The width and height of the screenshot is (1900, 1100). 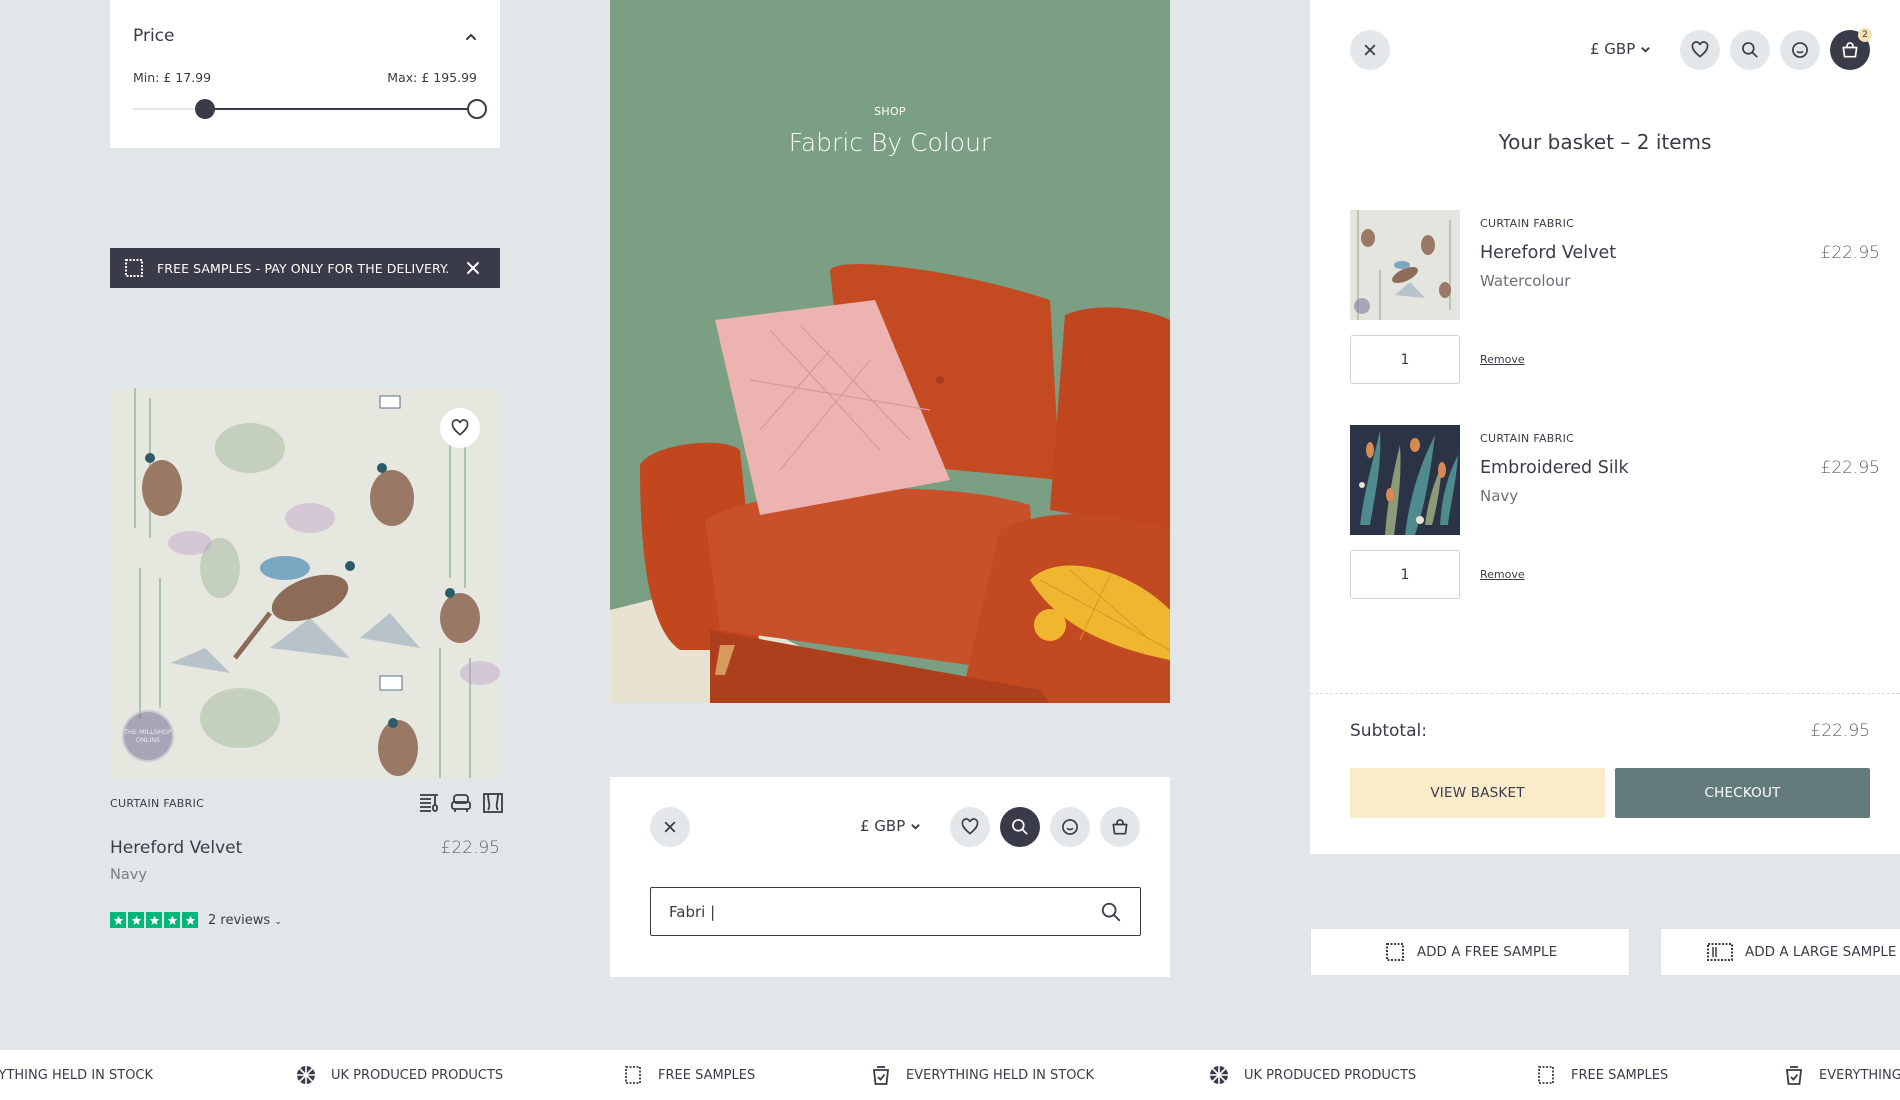 I want to click on pheasant-fabric-thumbnail, so click(x=1405, y=265).